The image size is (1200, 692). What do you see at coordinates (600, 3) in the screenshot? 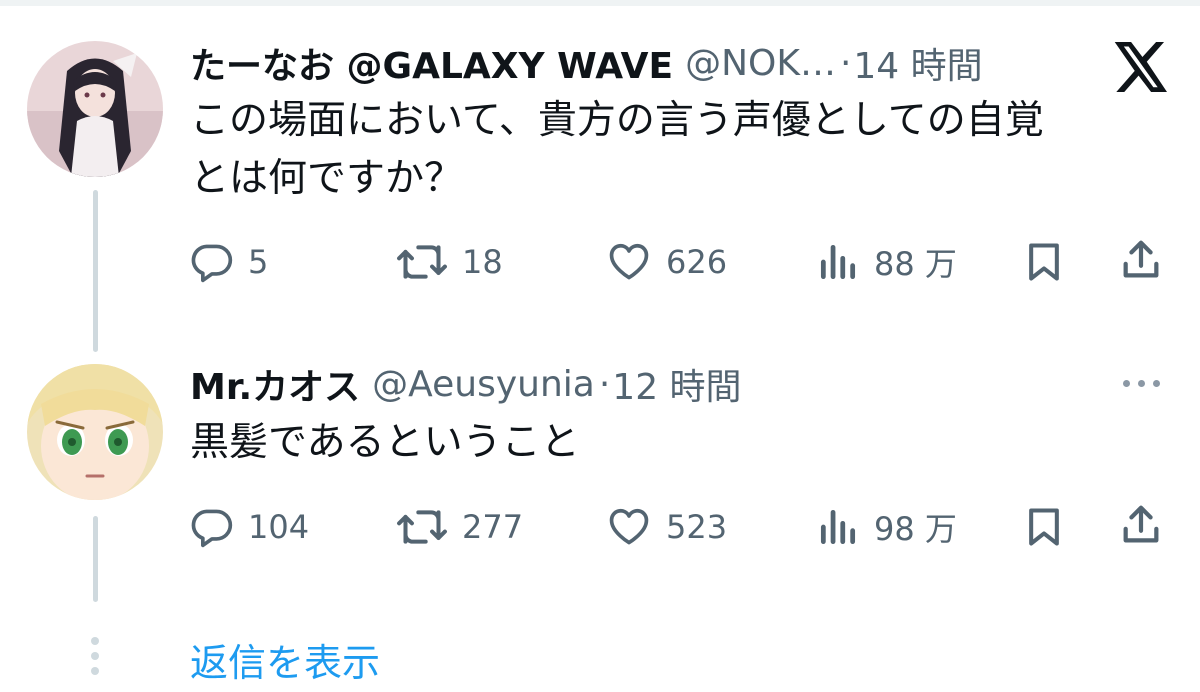
I see `top-divider` at bounding box center [600, 3].